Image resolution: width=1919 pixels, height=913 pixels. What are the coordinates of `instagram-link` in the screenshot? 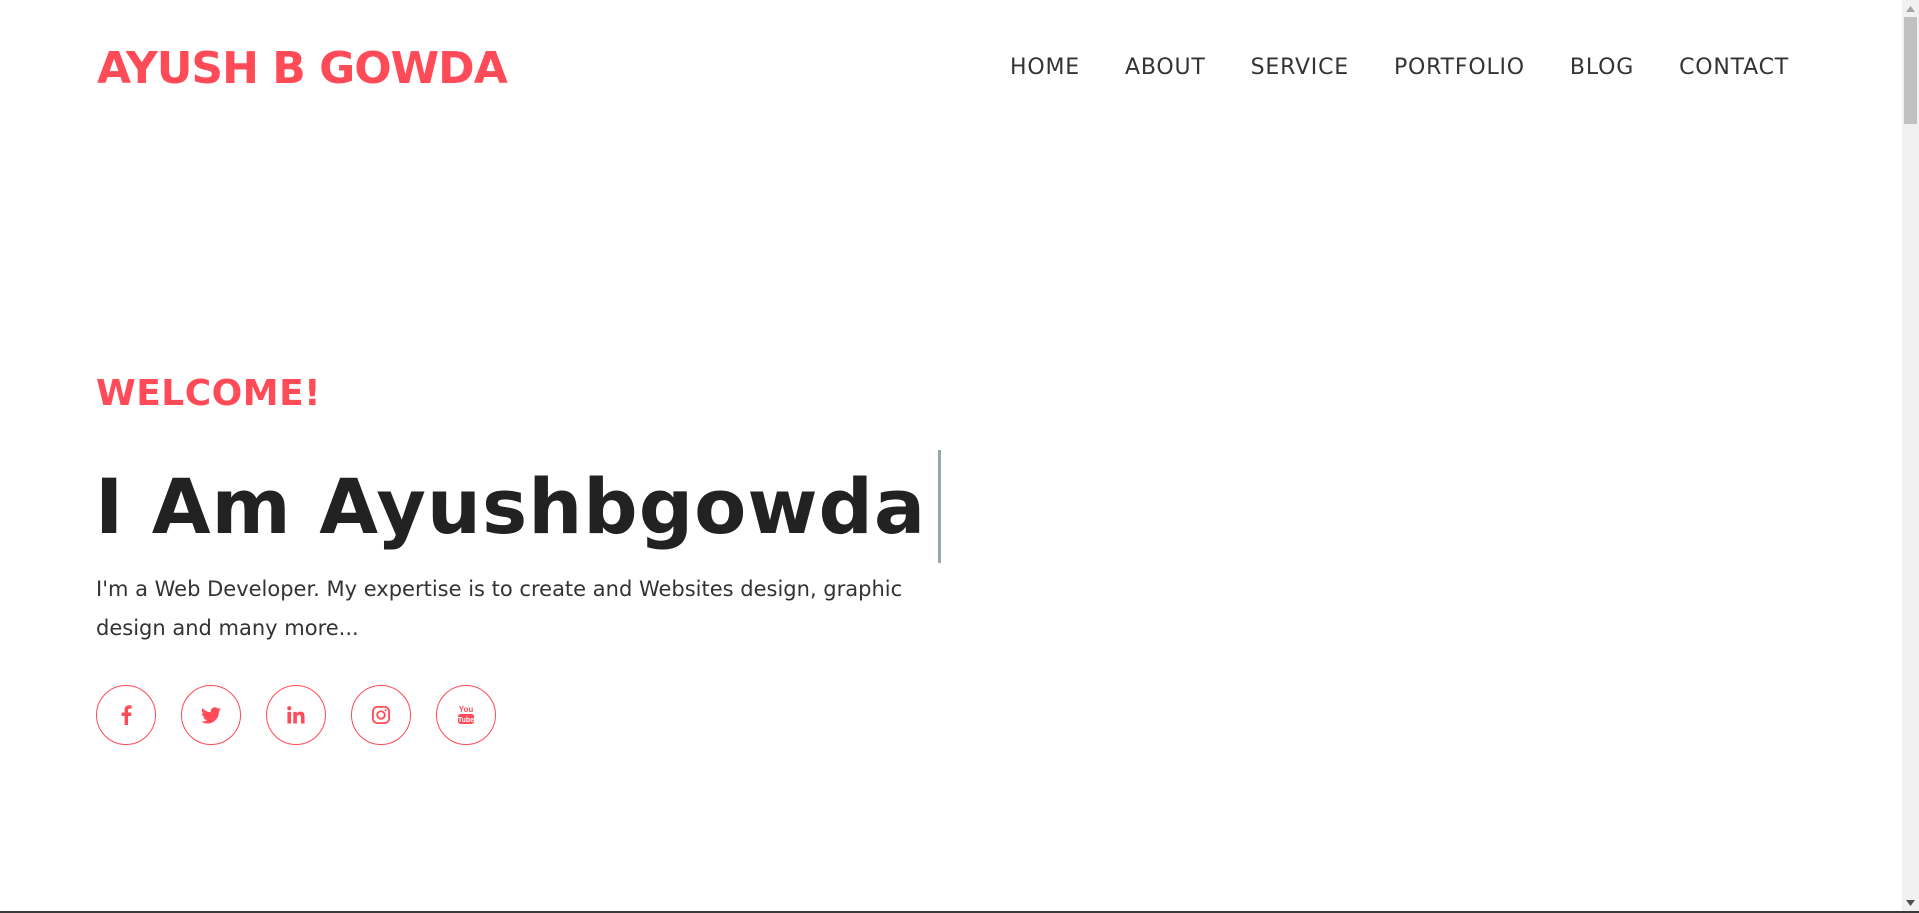 It's located at (381, 715).